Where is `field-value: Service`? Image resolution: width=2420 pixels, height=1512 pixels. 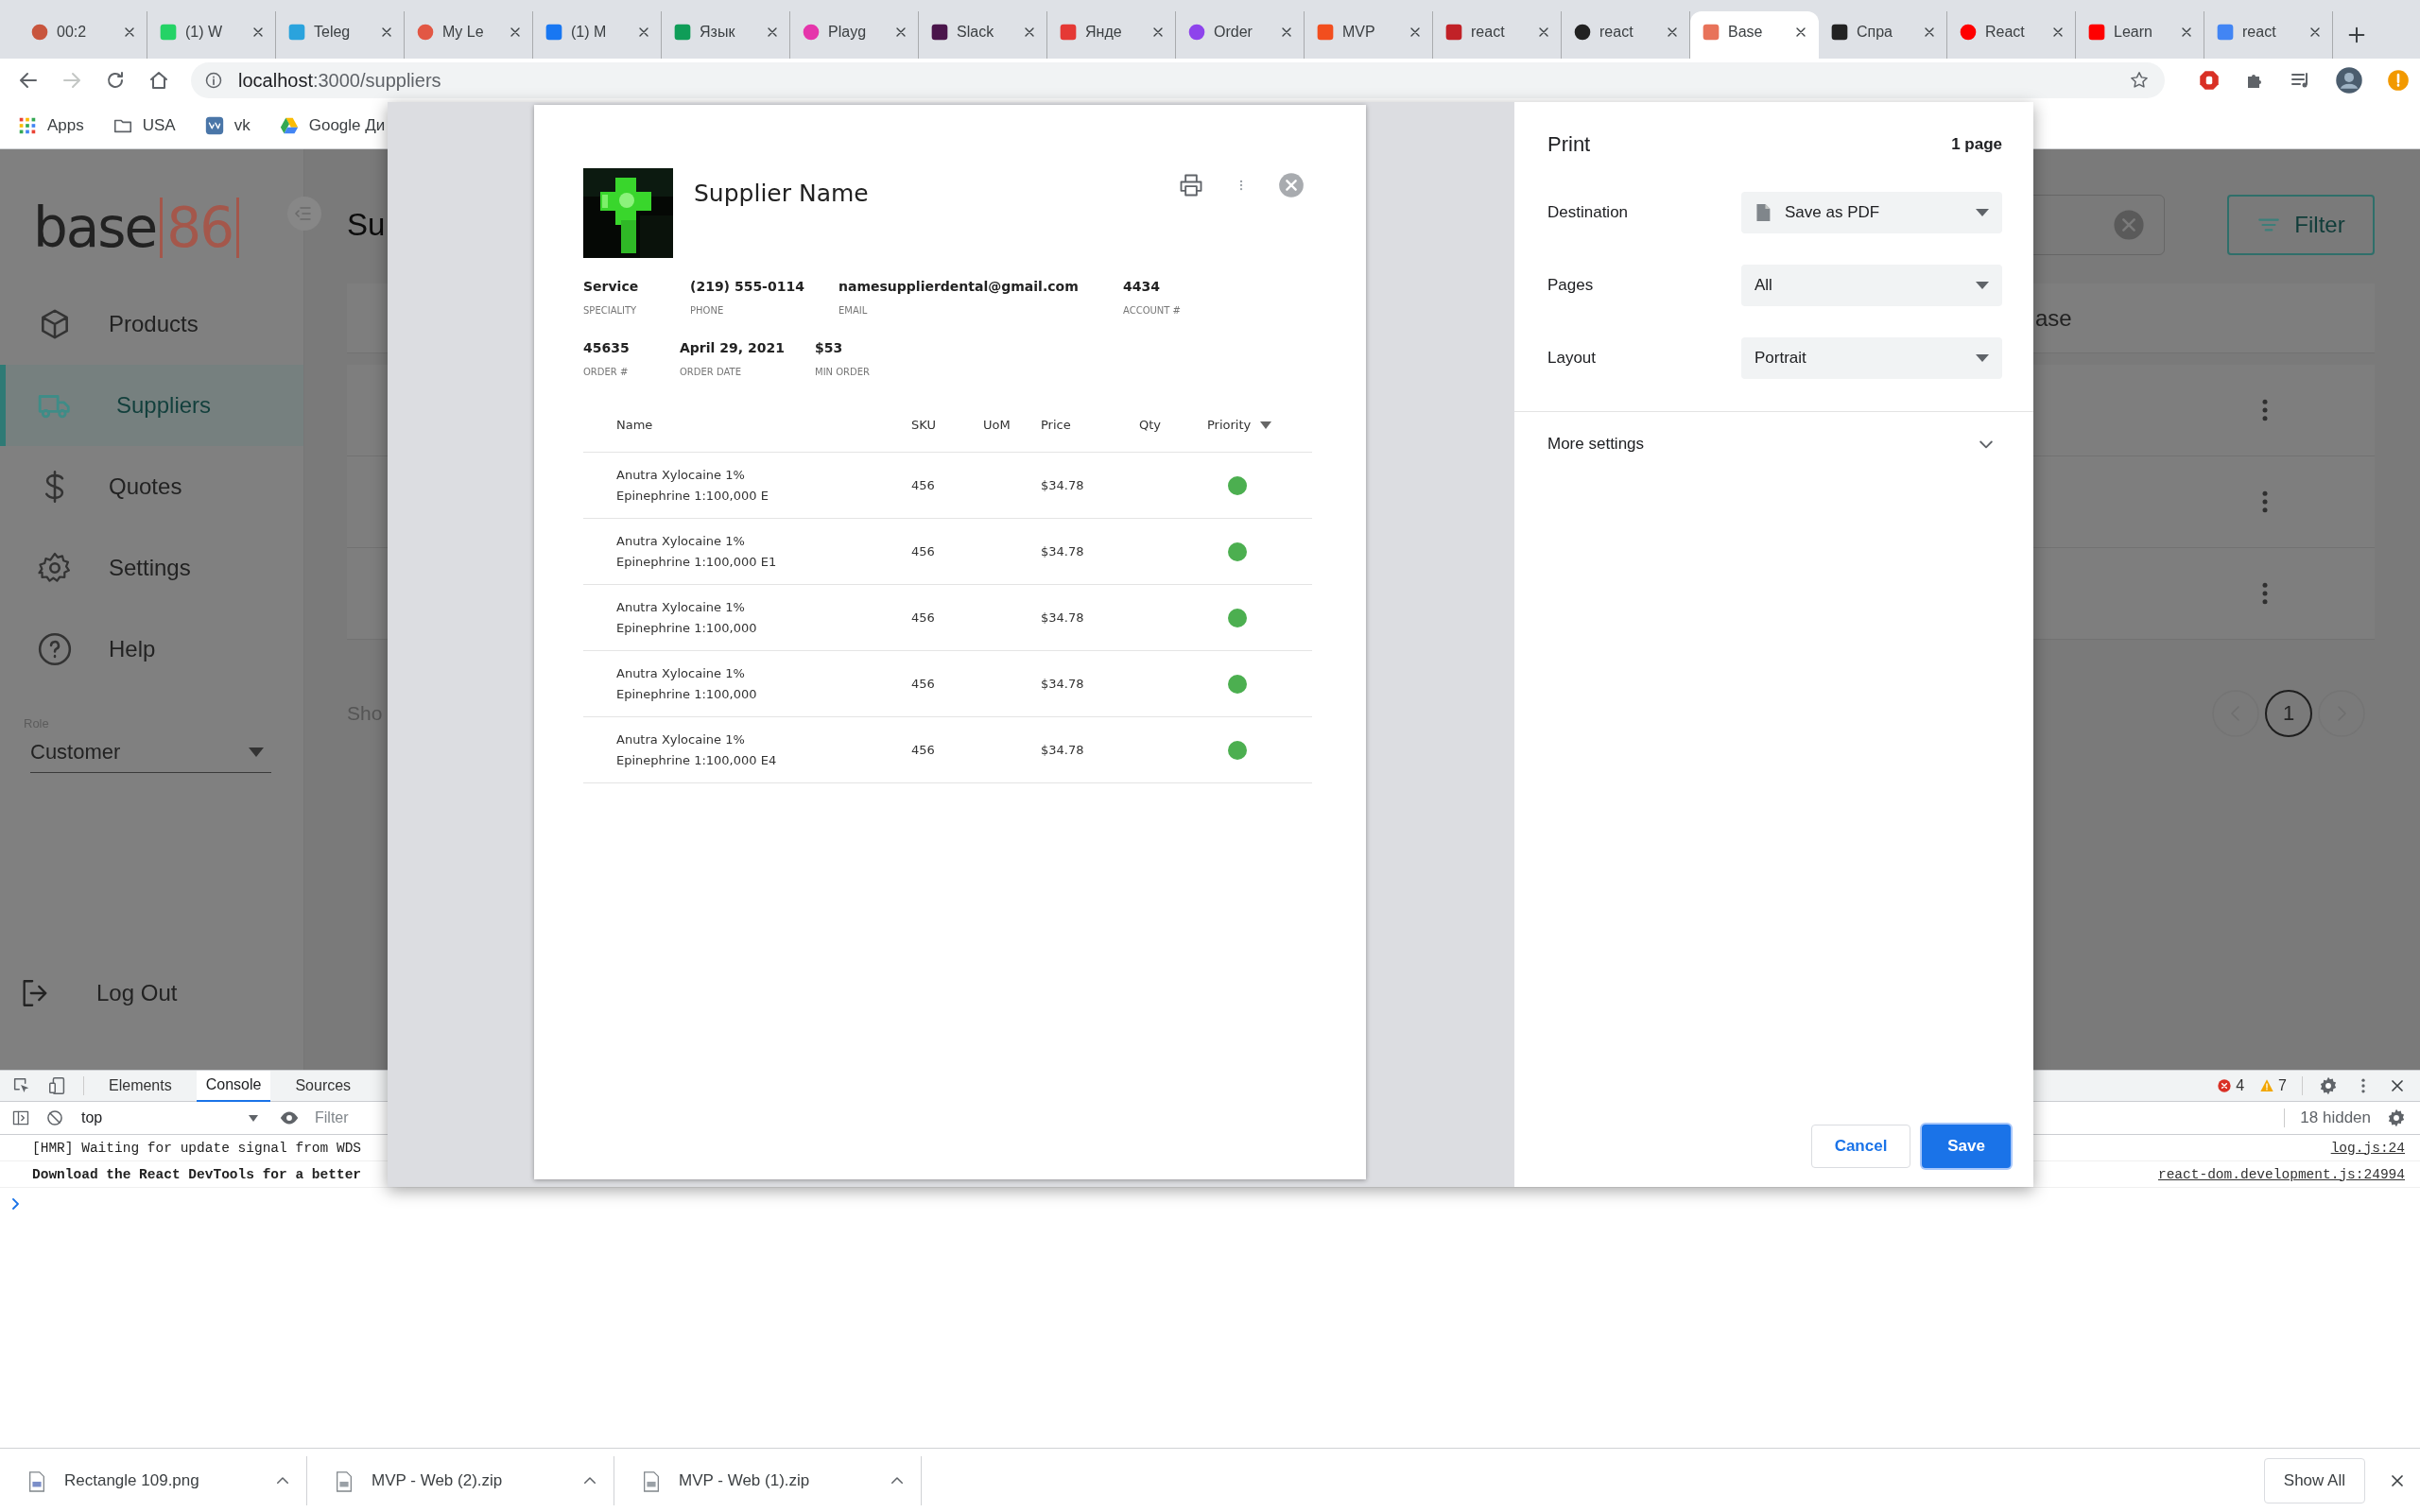 field-value: Service is located at coordinates (611, 286).